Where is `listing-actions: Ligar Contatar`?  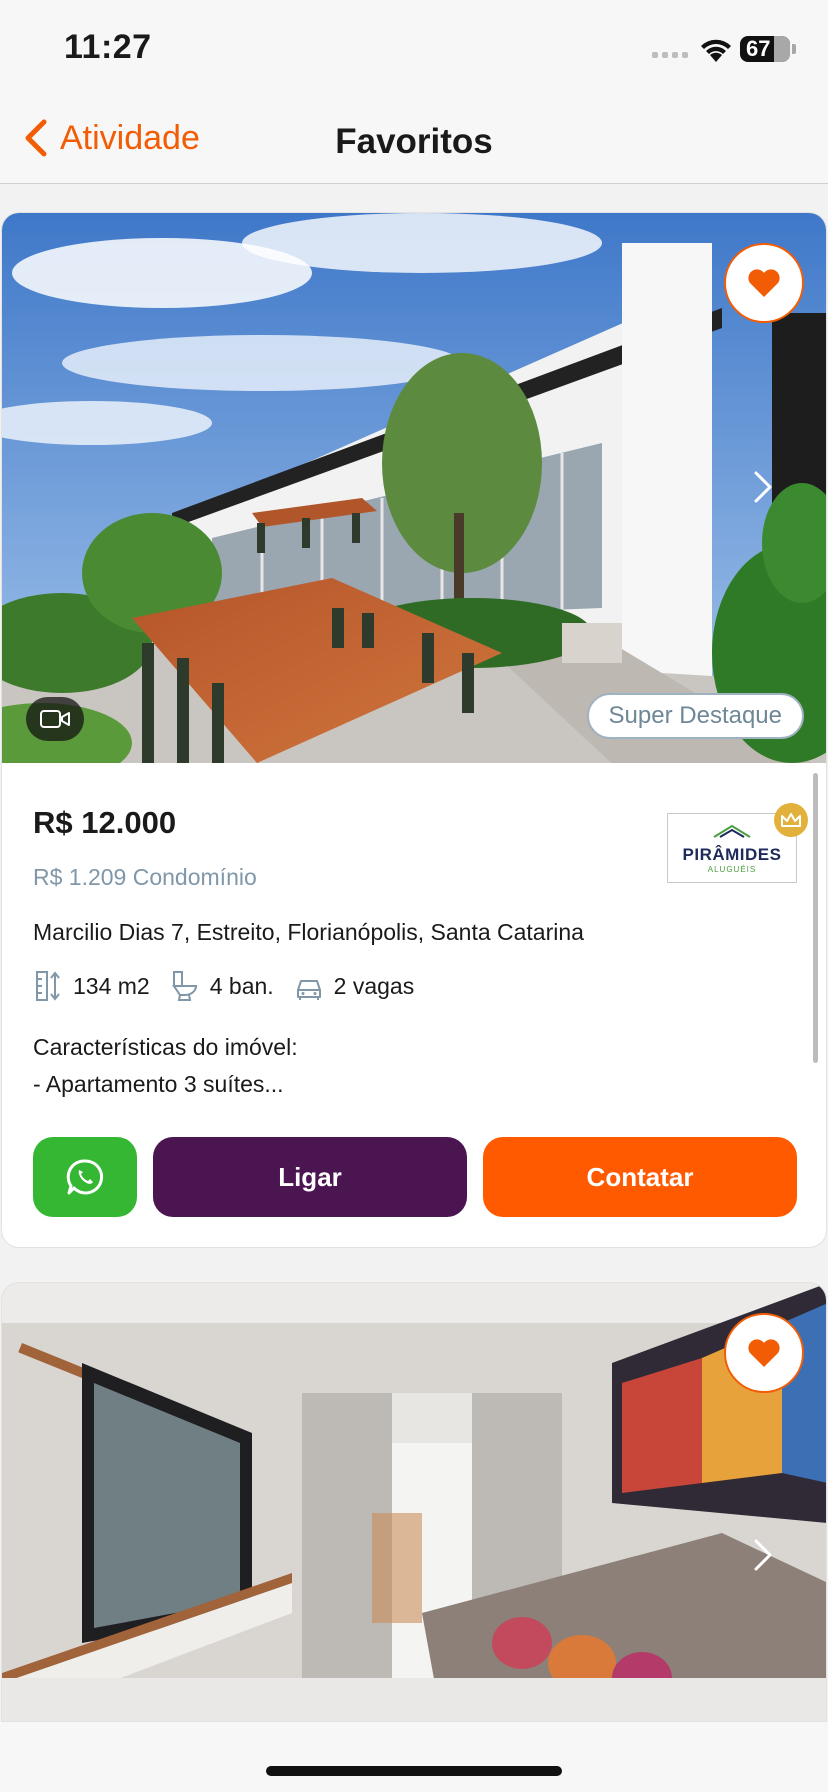
listing-actions: Ligar Contatar is located at coordinates (415, 1177).